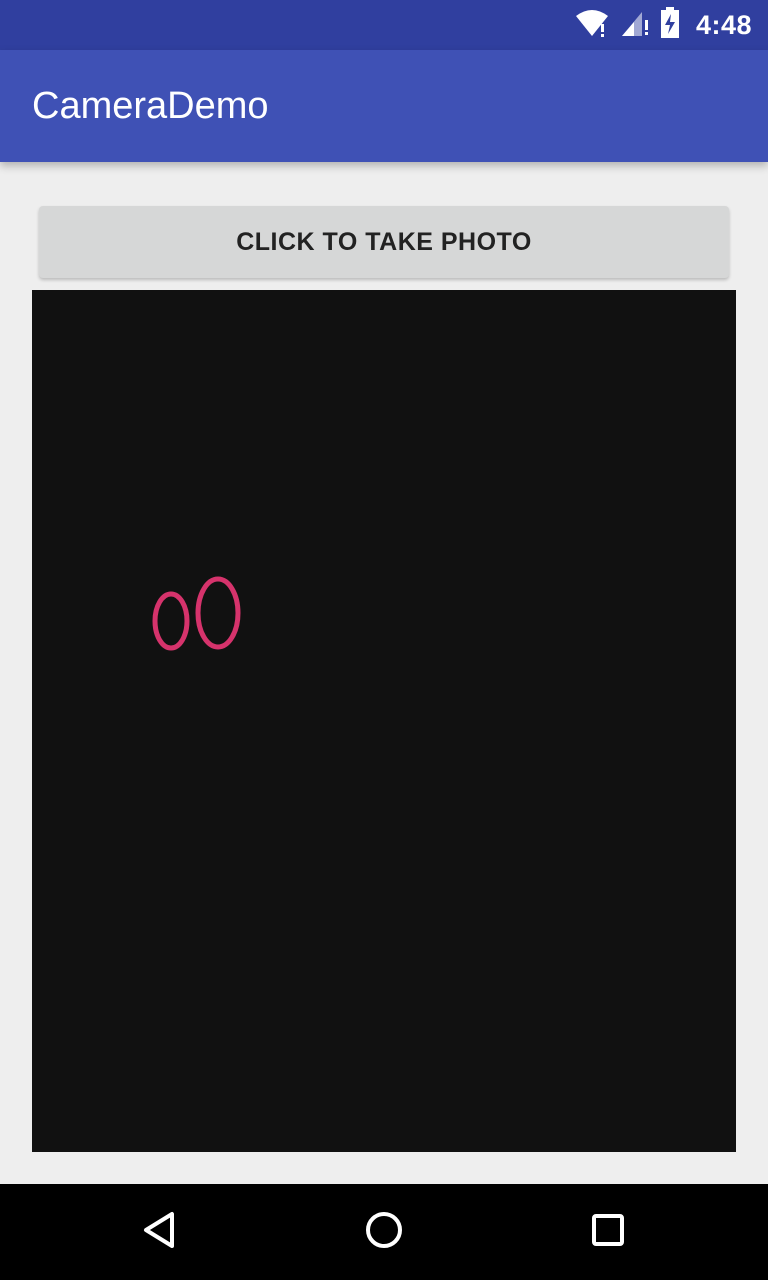 This screenshot has height=1280, width=768. I want to click on take-photo-button: CLICK TO TAKE PHOTO, so click(384, 242).